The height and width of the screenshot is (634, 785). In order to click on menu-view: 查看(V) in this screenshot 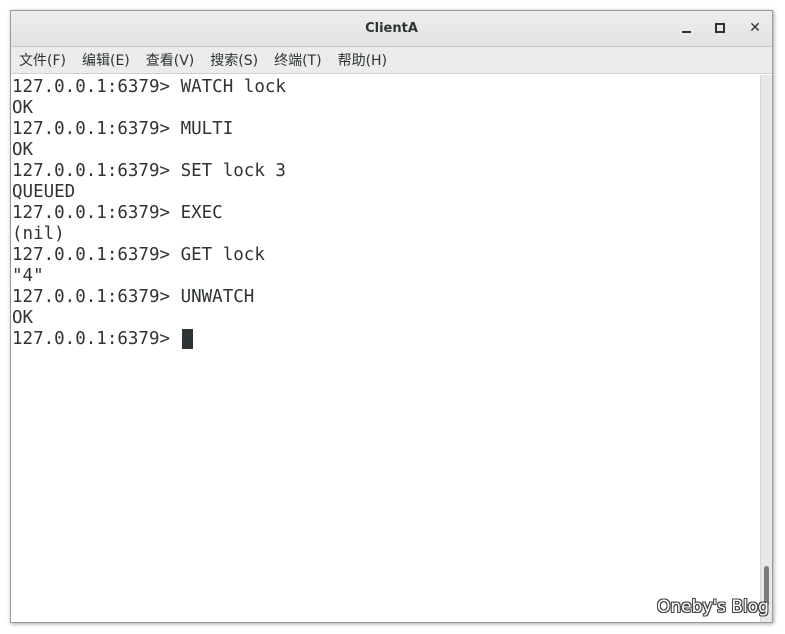, I will do `click(170, 60)`.